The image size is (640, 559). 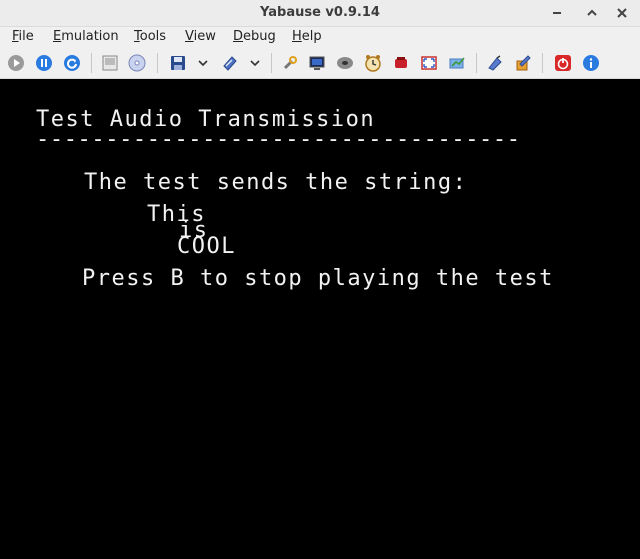 I want to click on menu-help: Help, so click(x=307, y=36).